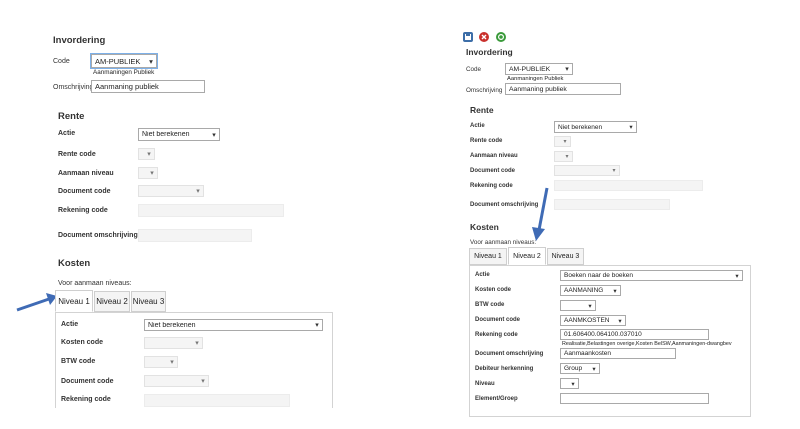  I want to click on panel-document-code-value: AANMKOSTEN, so click(587, 320).